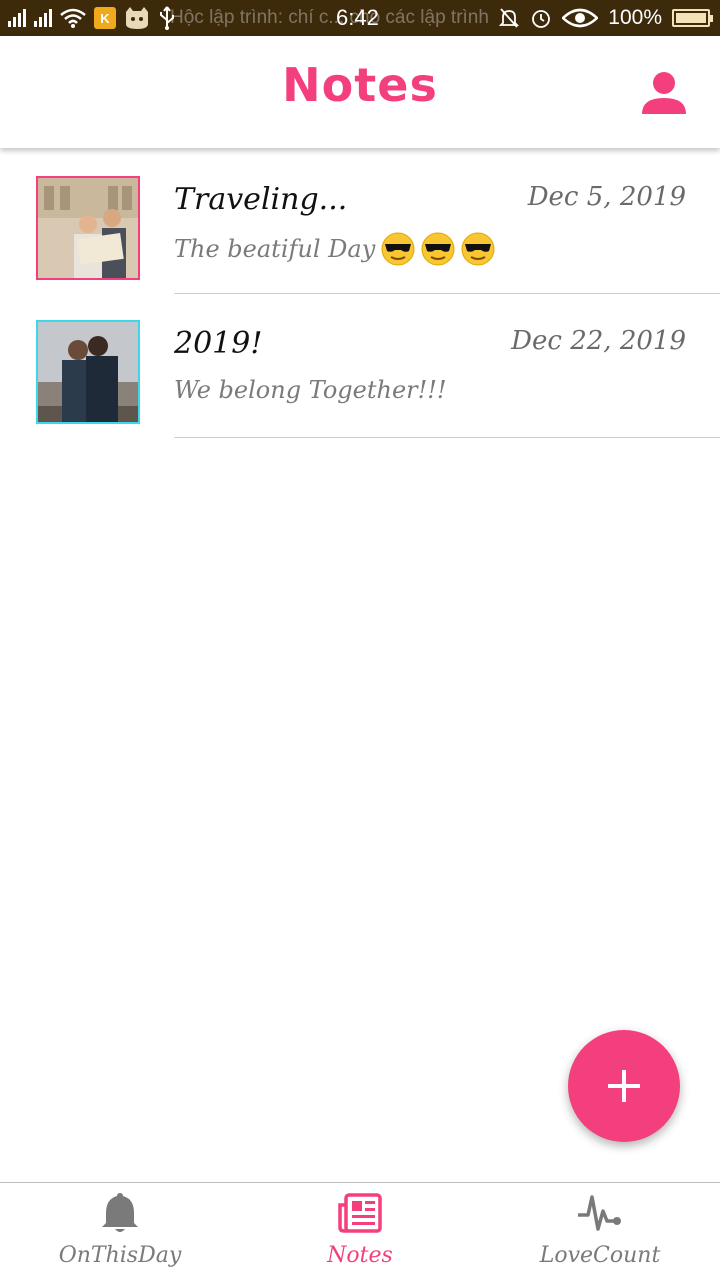  What do you see at coordinates (692, 18) in the screenshot?
I see `battery-icon` at bounding box center [692, 18].